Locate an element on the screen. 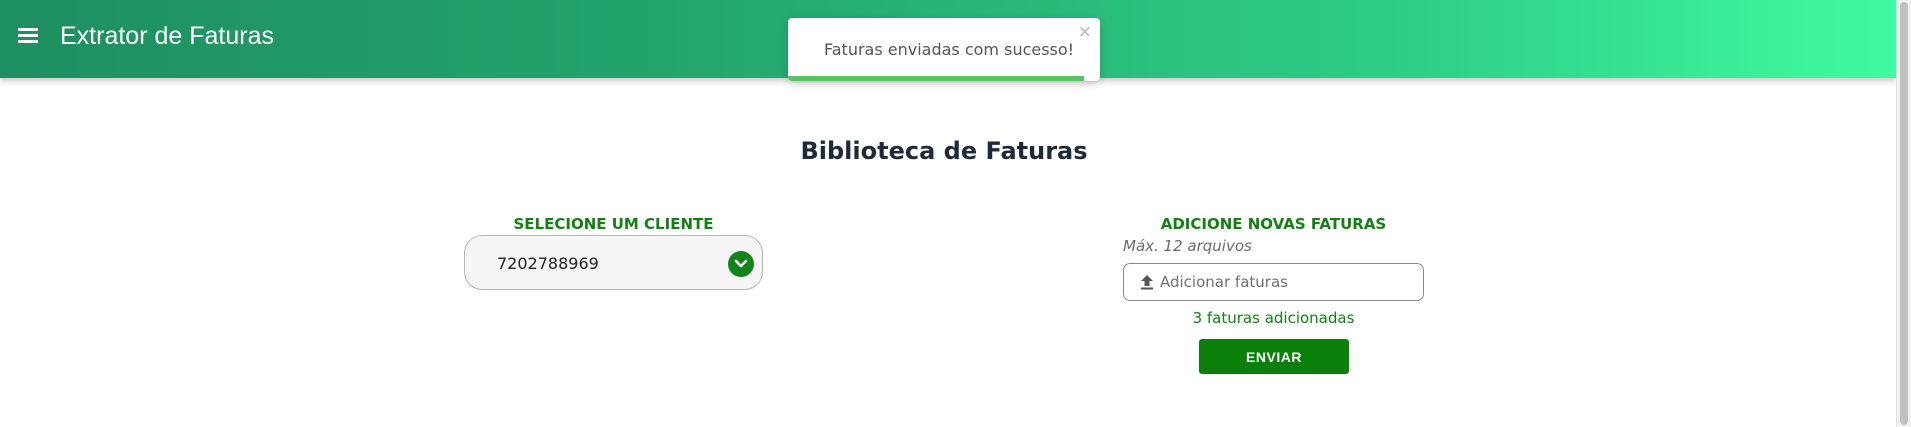 This screenshot has width=1911, height=427. toast-progress-bar is located at coordinates (936, 78).